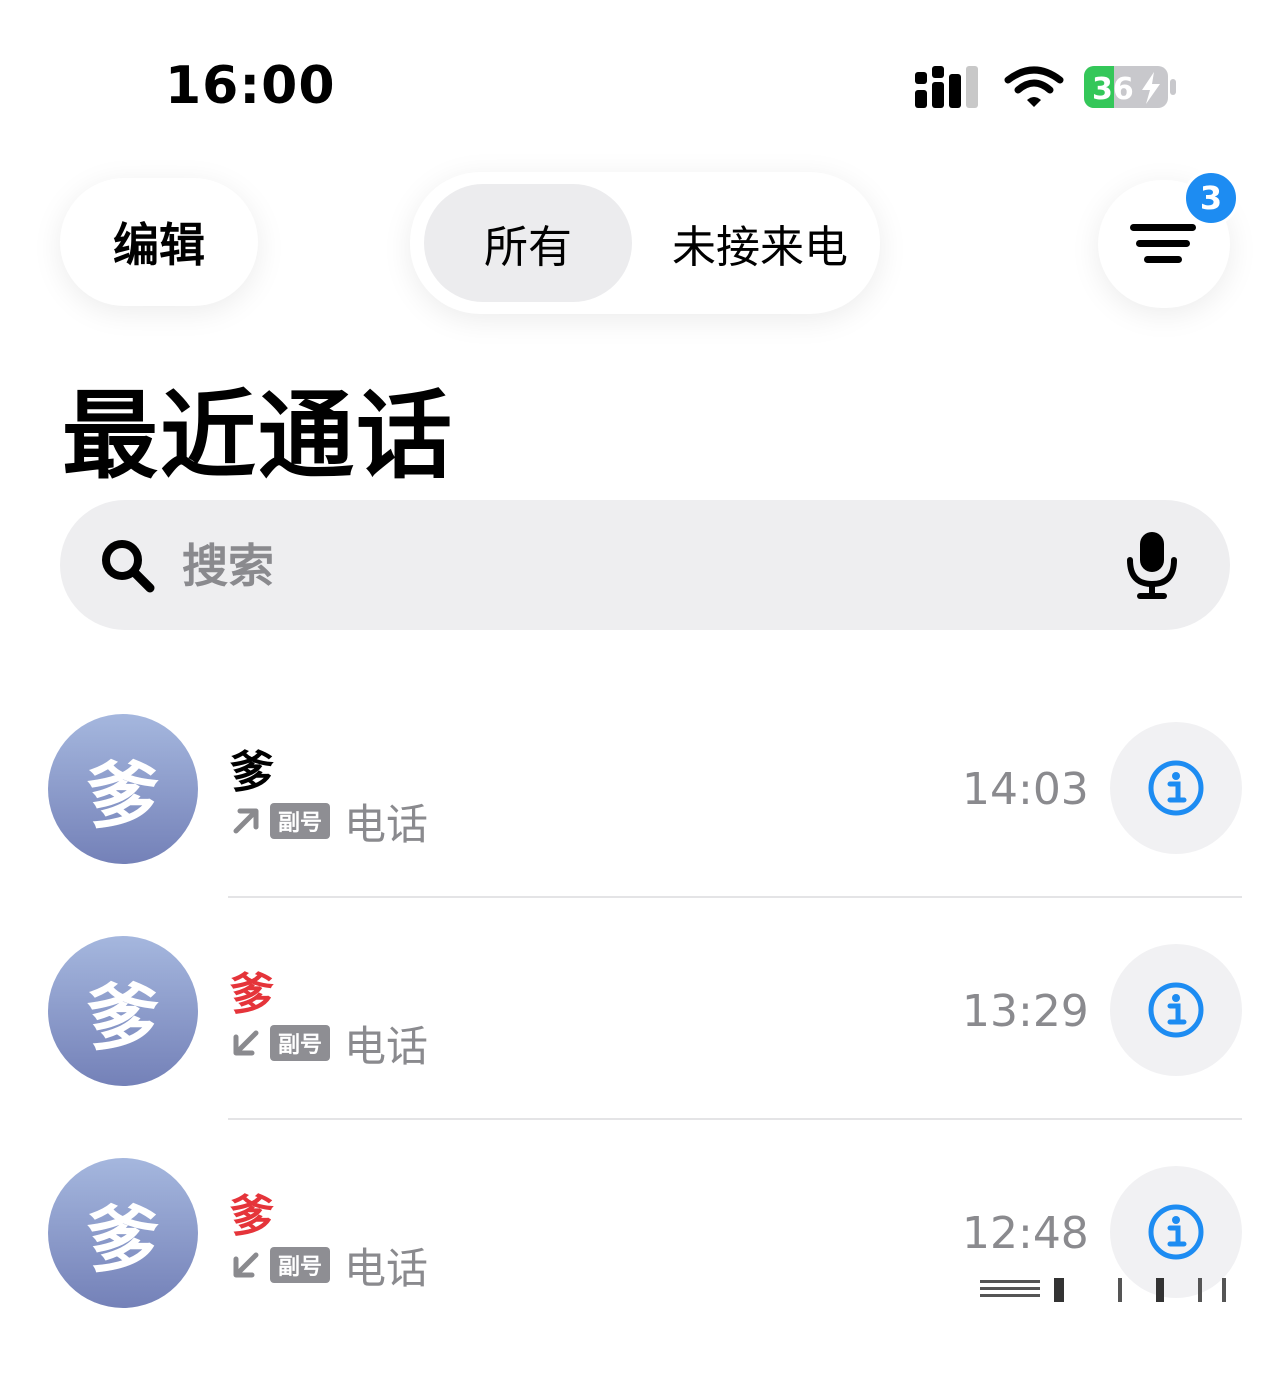 The width and height of the screenshot is (1273, 1380). I want to click on tab-all: 所有, so click(528, 243).